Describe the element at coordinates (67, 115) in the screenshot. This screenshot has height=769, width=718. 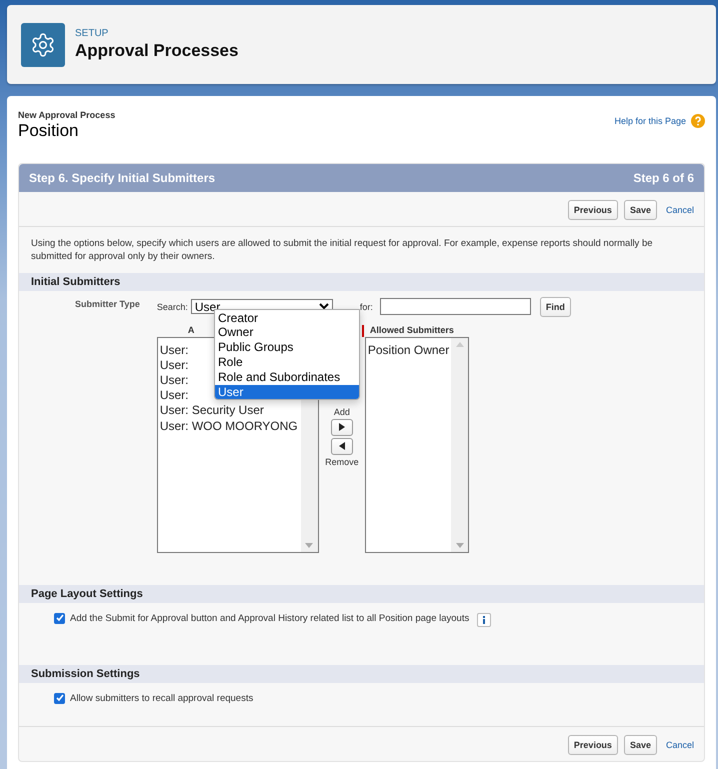
I see `page-subtitle: New Approval Process` at that location.